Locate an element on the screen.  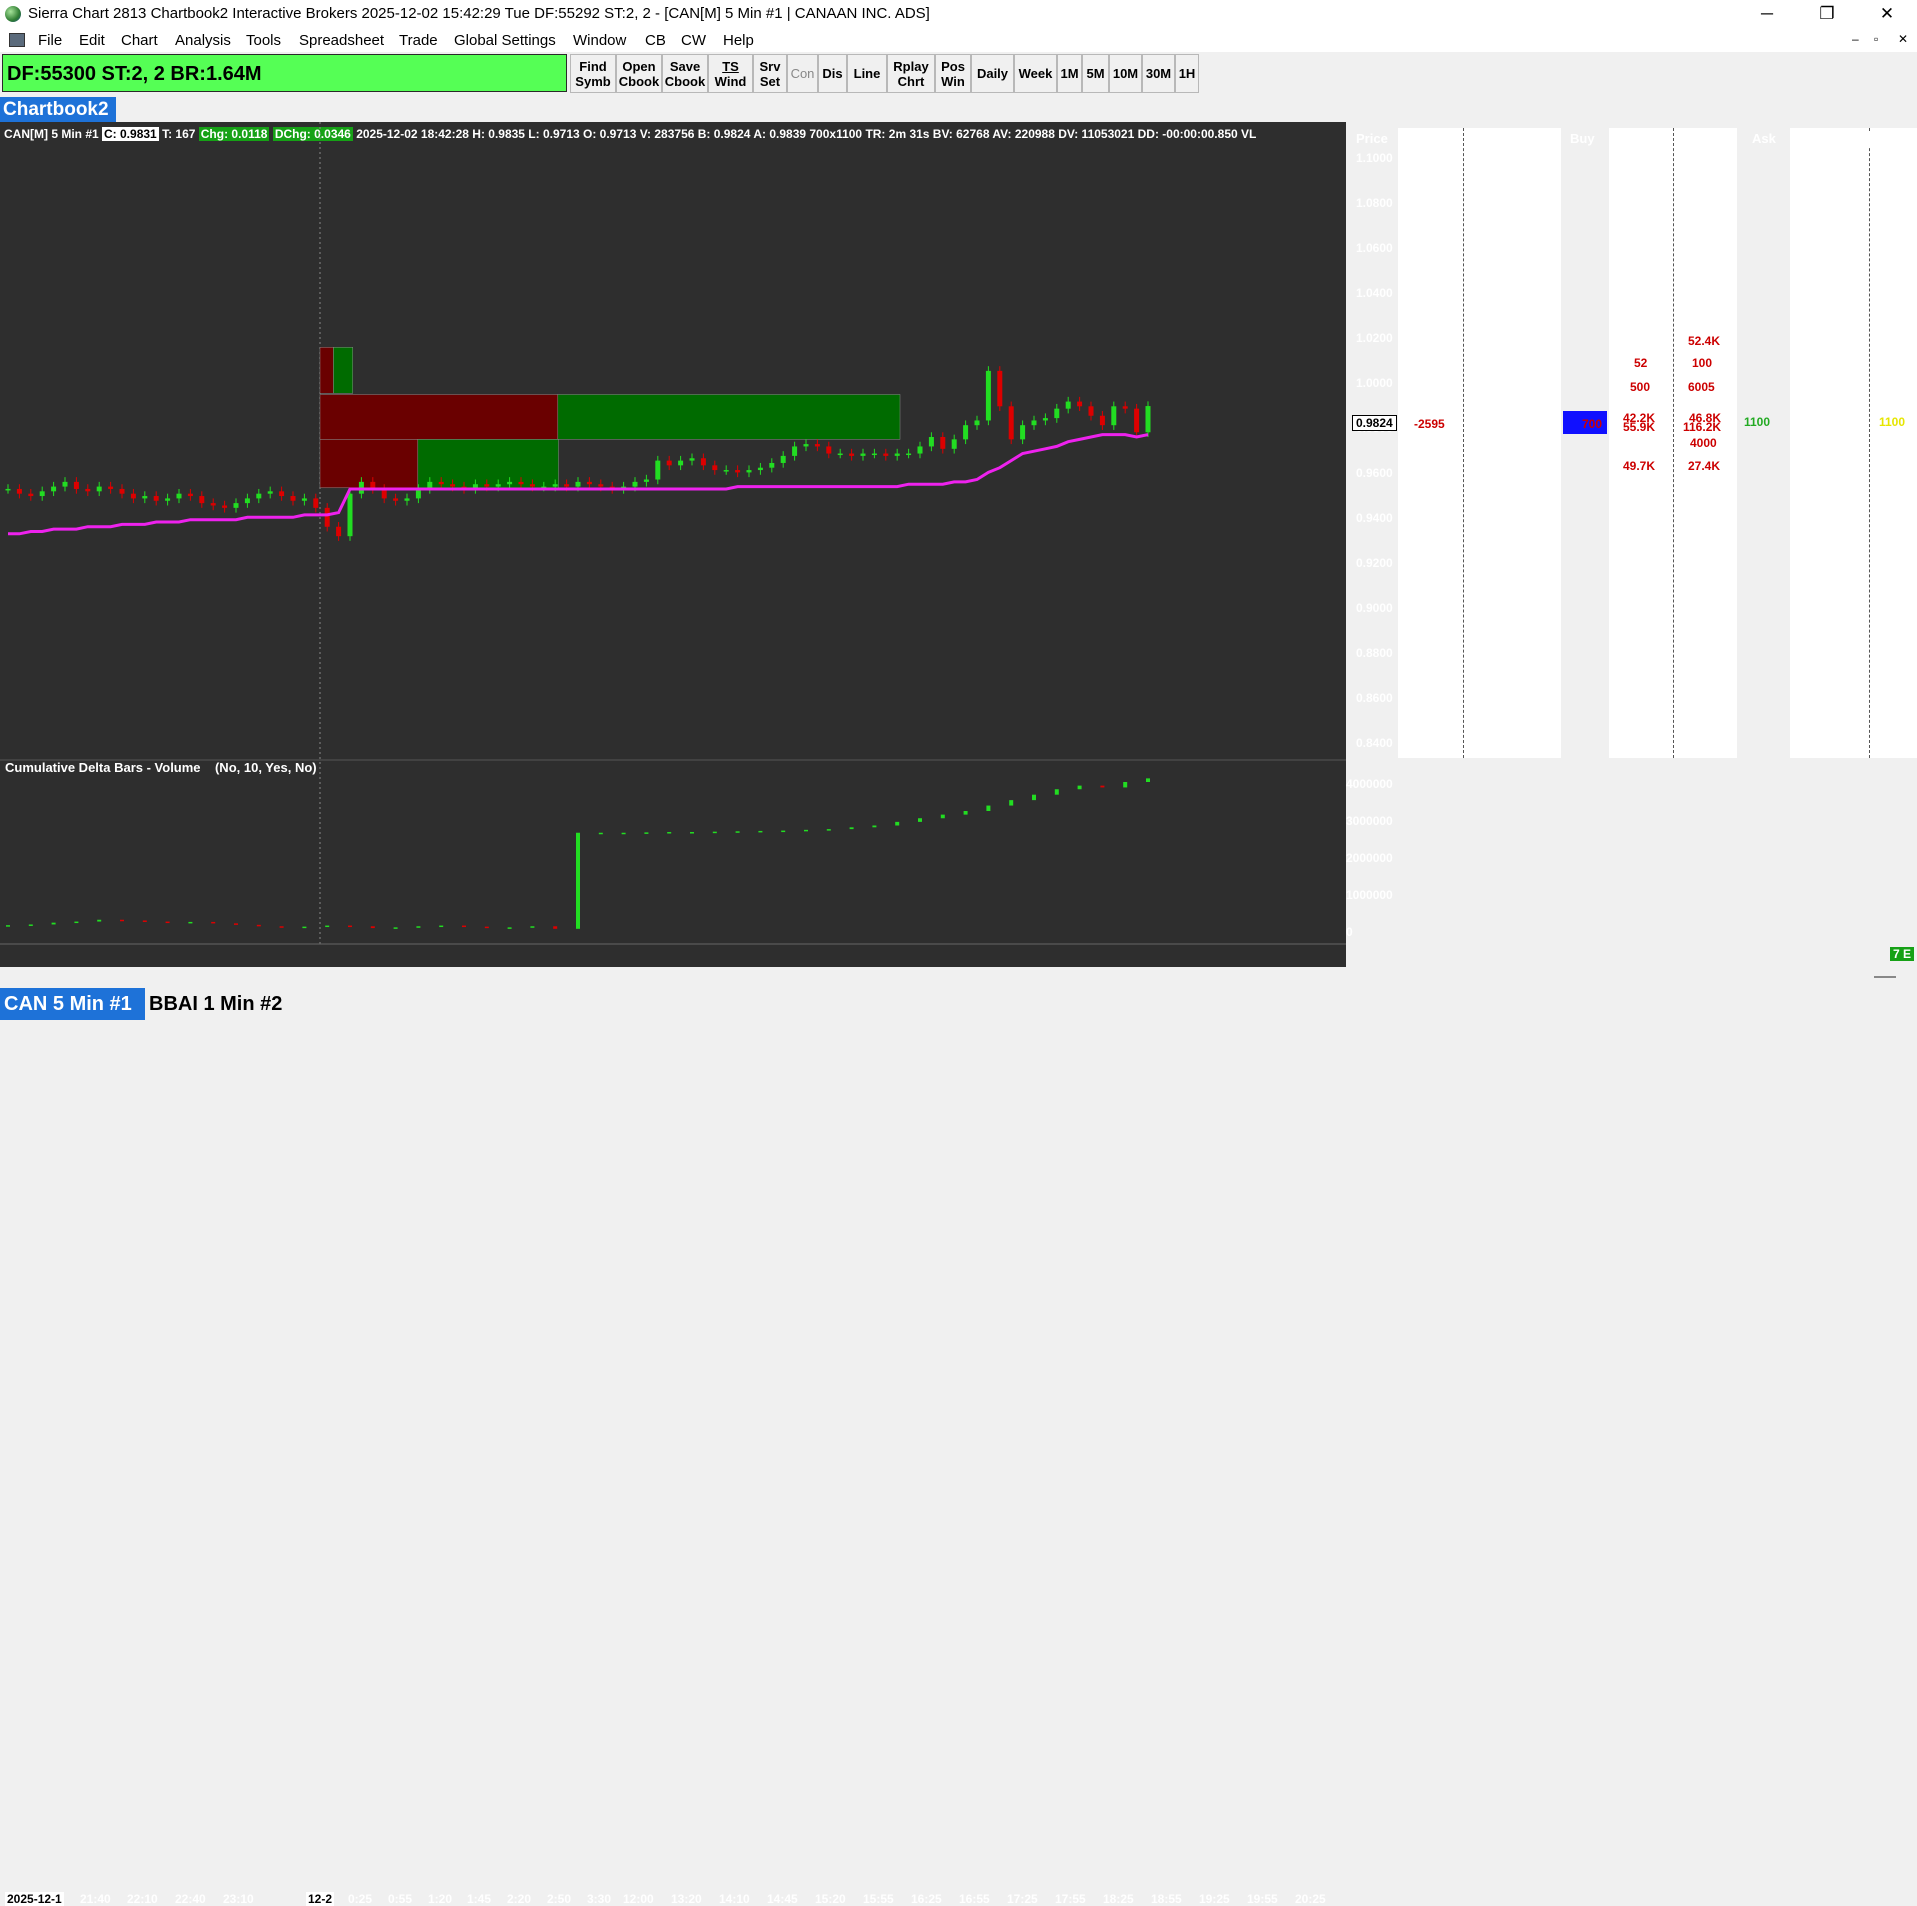
dom-header-rav: RAV is located at coordinates (1704, 139).